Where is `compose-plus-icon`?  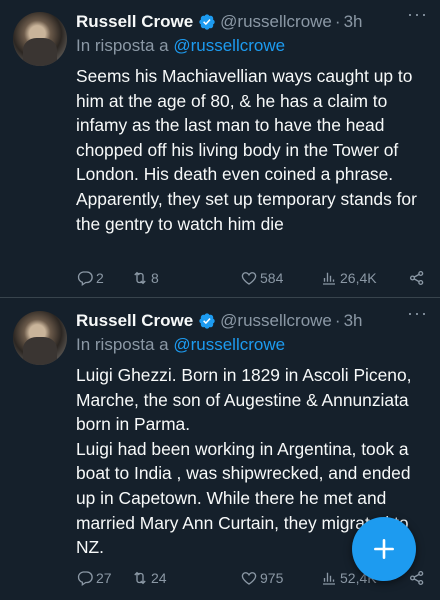
compose-plus-icon is located at coordinates (384, 549).